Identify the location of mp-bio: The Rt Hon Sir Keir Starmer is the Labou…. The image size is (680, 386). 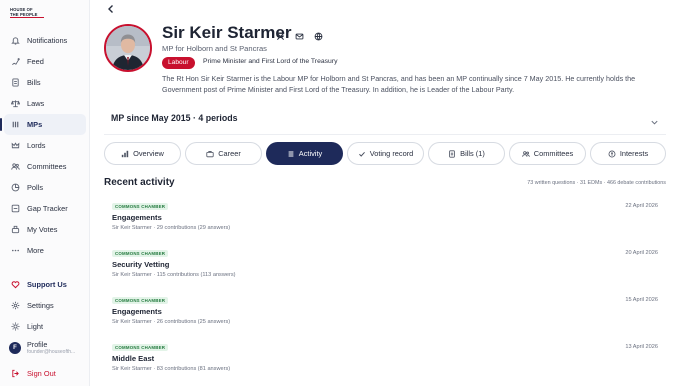
(399, 84).